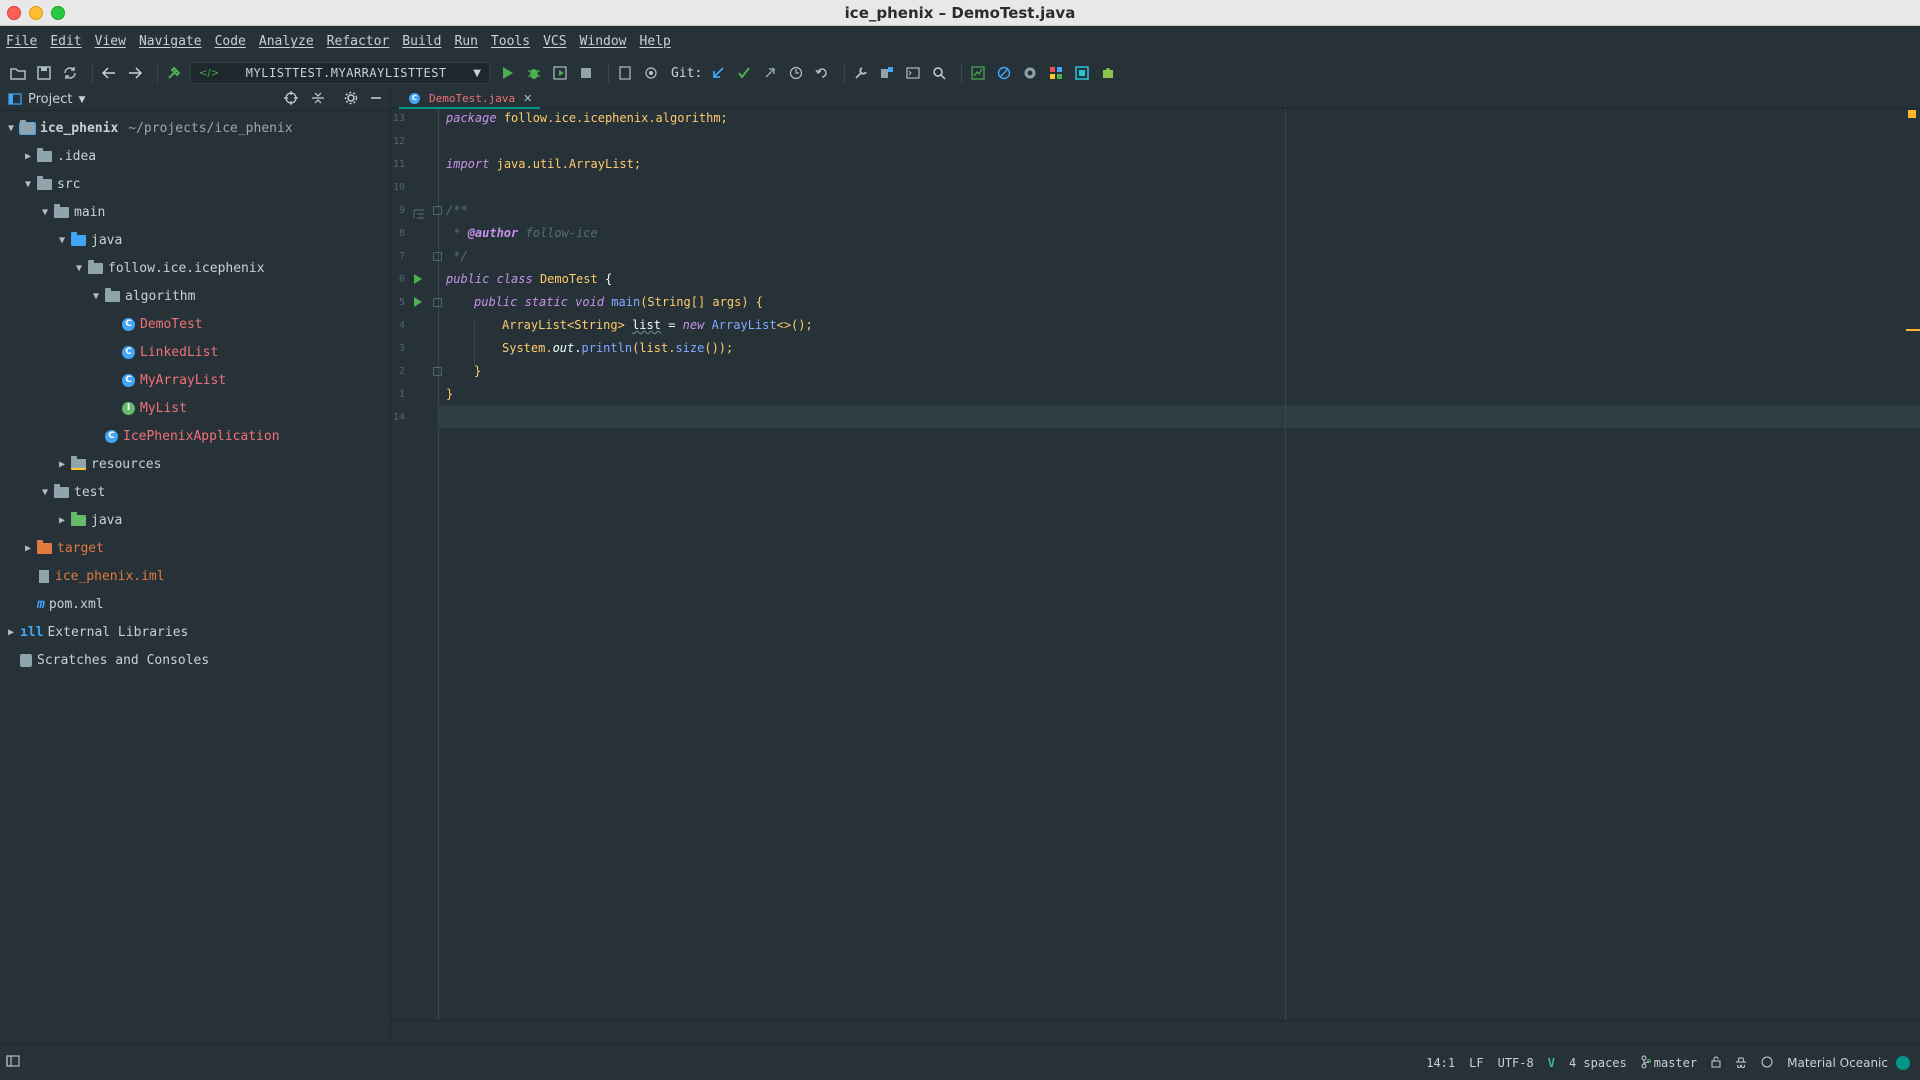  What do you see at coordinates (52, 548) in the screenshot?
I see `tree-item: ▶ target` at bounding box center [52, 548].